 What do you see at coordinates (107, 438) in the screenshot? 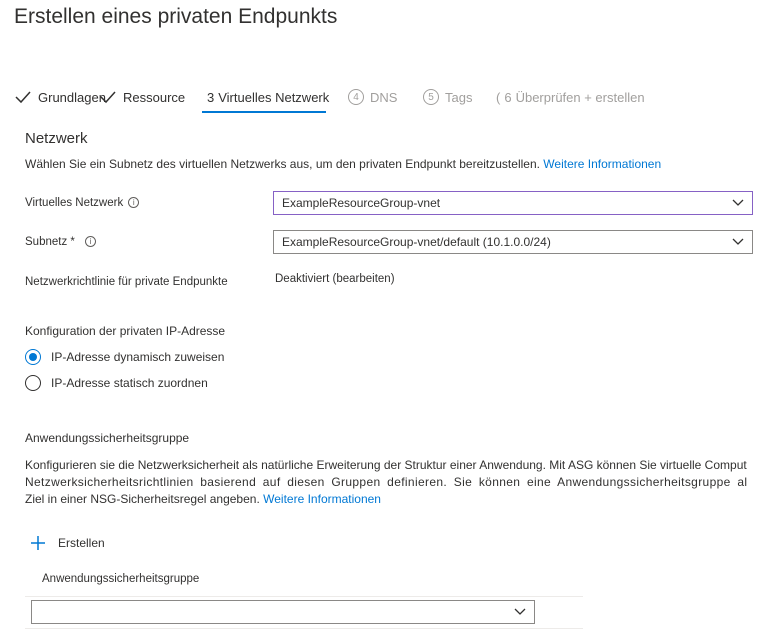
I see `asg-heading: Anwendungssicherheitsgruppe` at bounding box center [107, 438].